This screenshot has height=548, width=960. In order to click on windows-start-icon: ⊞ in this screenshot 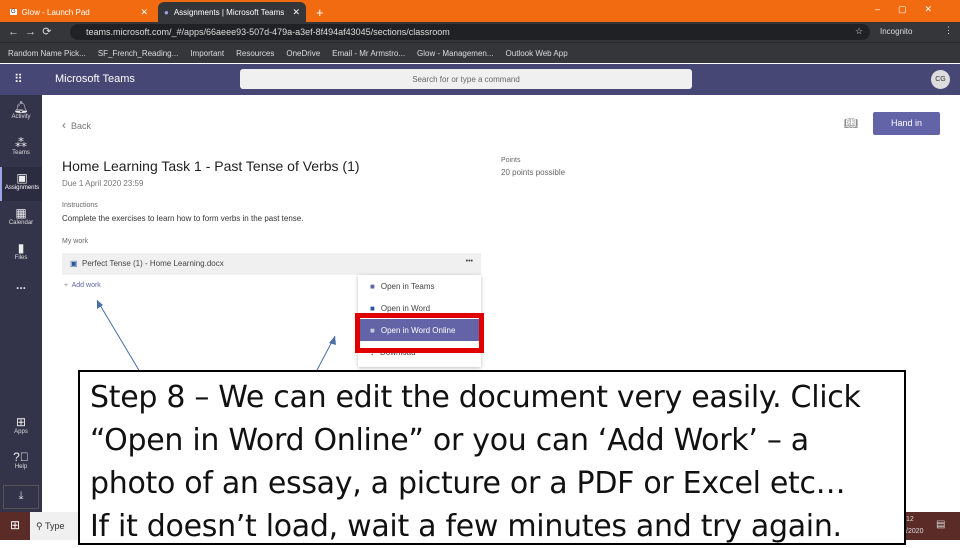, I will do `click(15, 525)`.